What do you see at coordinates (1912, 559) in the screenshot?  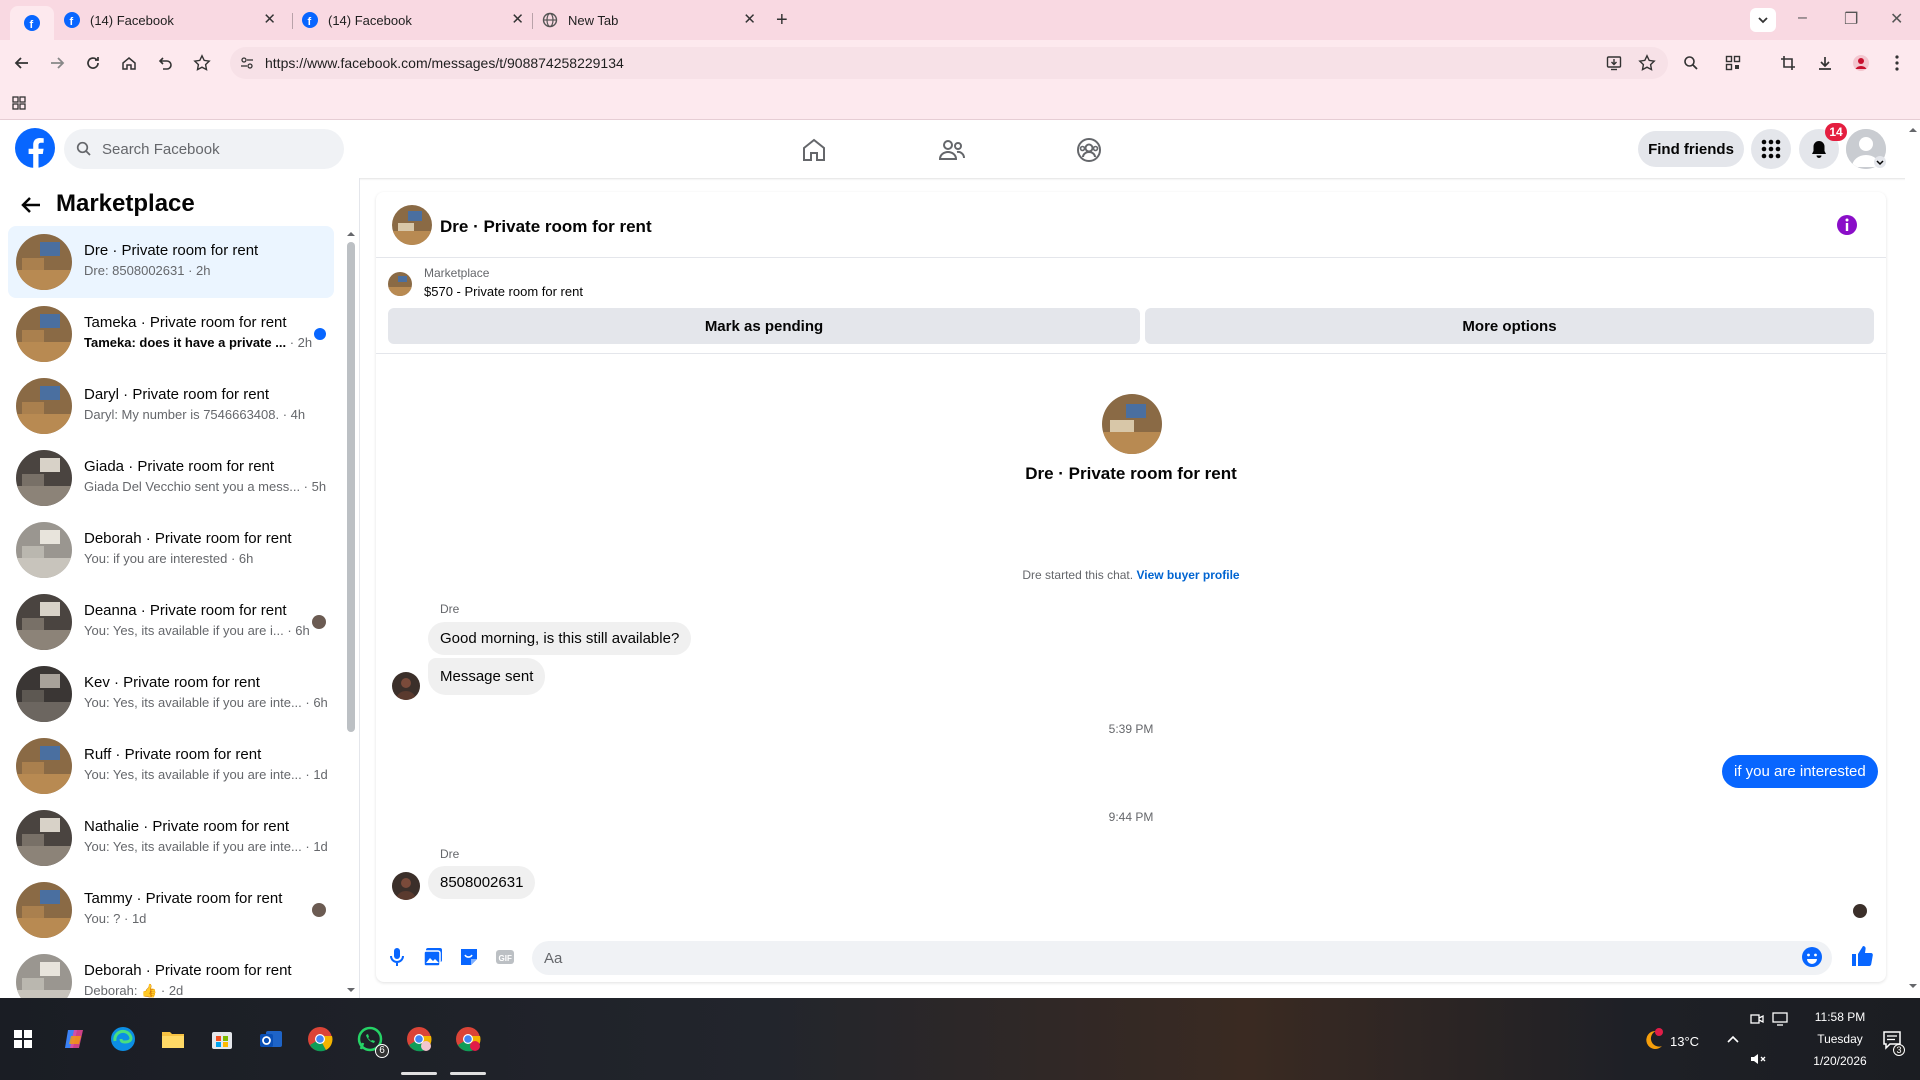 I see `page-scrollbar` at bounding box center [1912, 559].